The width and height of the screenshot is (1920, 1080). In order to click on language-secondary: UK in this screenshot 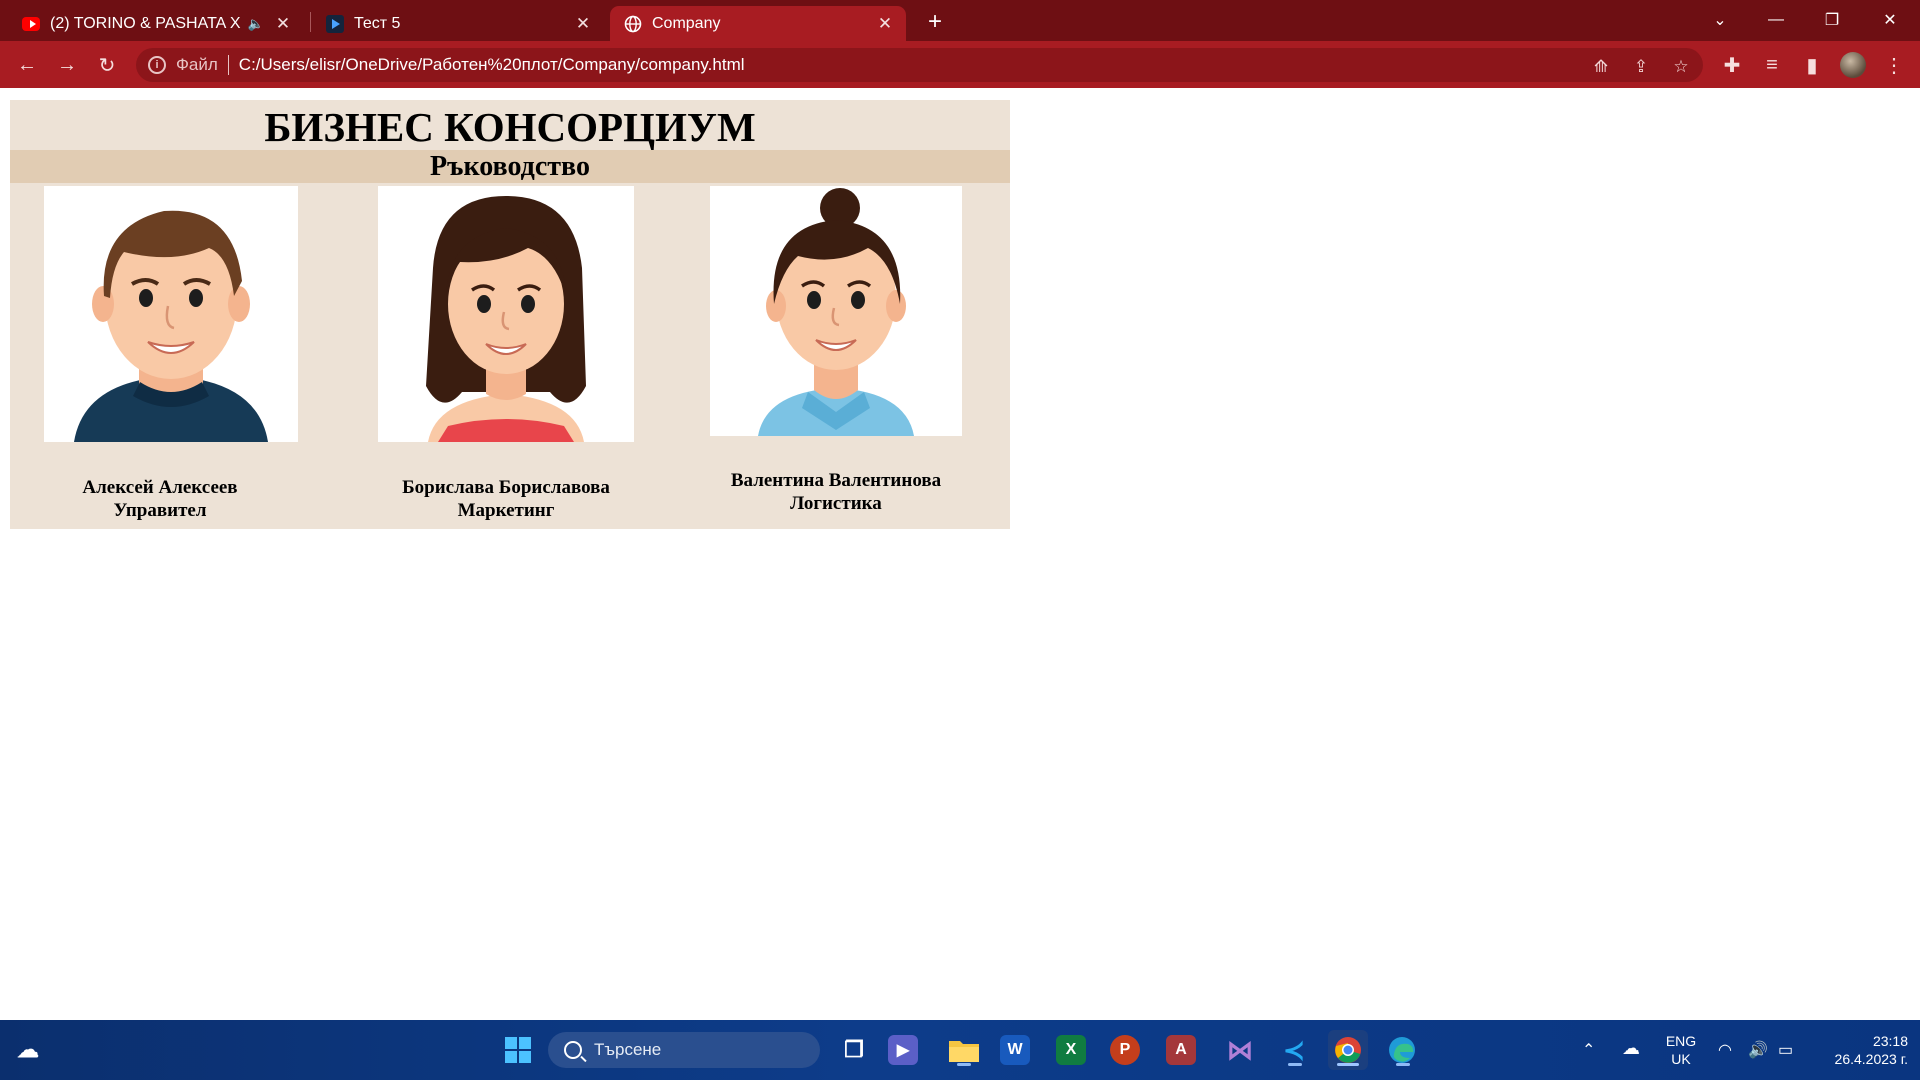, I will do `click(1681, 1059)`.